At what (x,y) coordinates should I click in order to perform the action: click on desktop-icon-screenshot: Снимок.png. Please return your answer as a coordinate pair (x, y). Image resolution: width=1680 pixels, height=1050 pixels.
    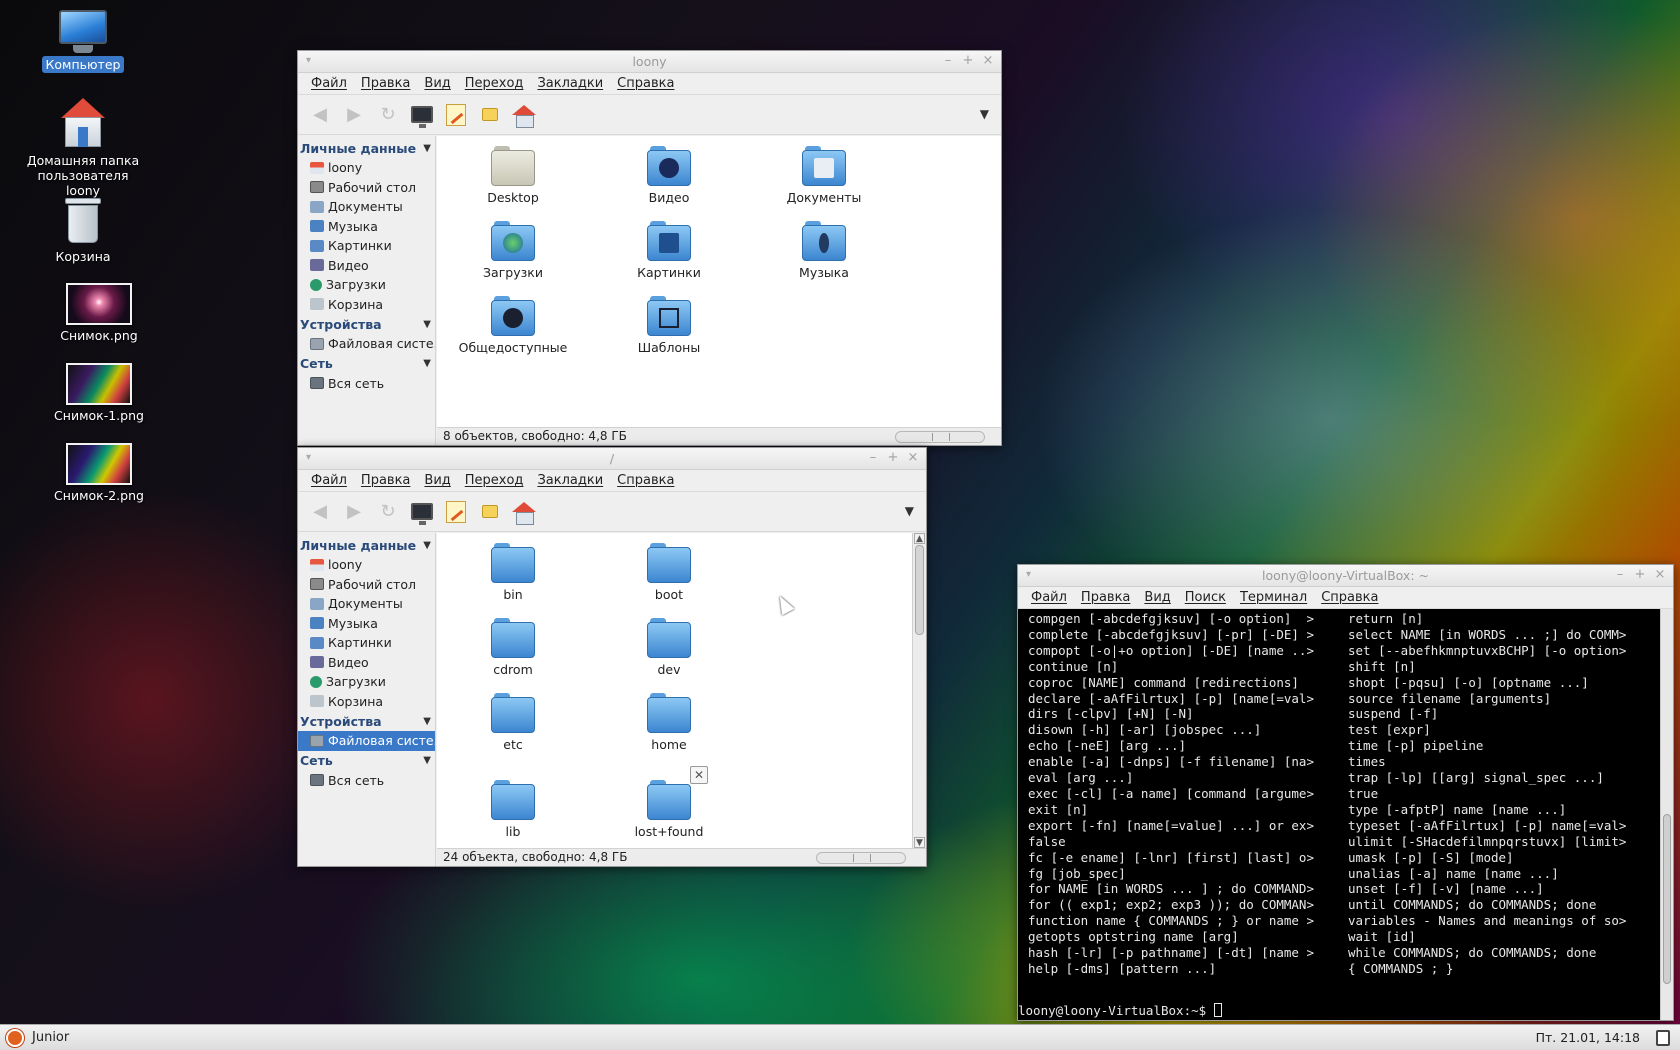
    Looking at the image, I should click on (99, 313).